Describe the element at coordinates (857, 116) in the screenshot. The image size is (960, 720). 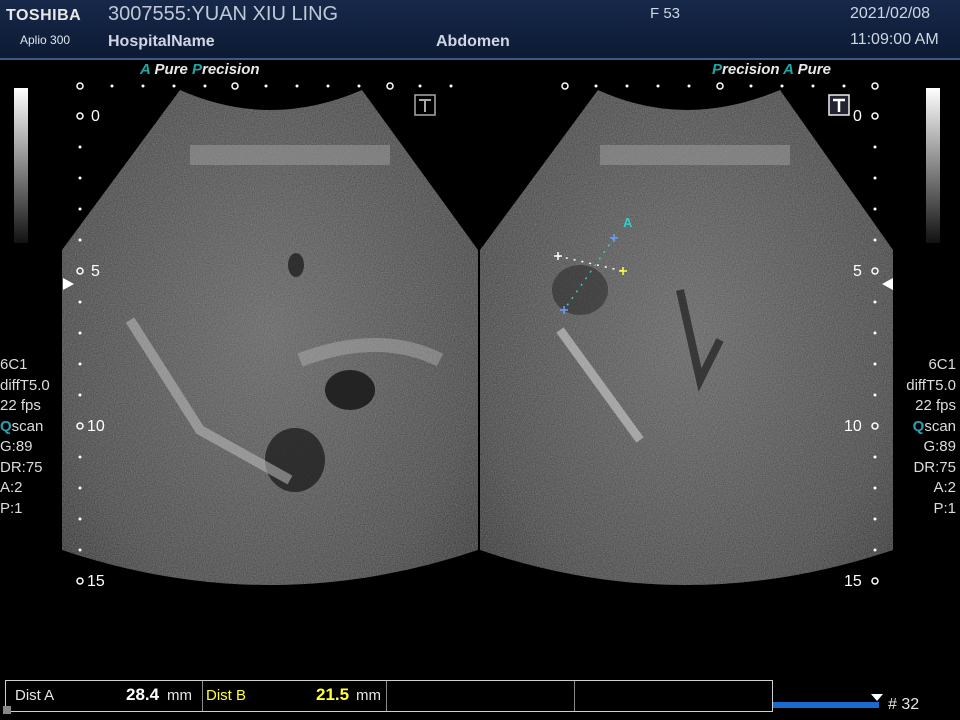
I see `depth-label-0-right: 0` at that location.